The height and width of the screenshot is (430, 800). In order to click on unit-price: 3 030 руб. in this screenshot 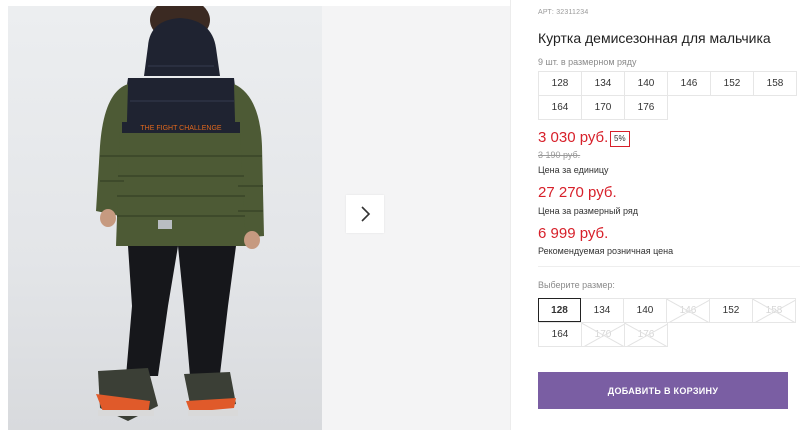, I will do `click(573, 137)`.